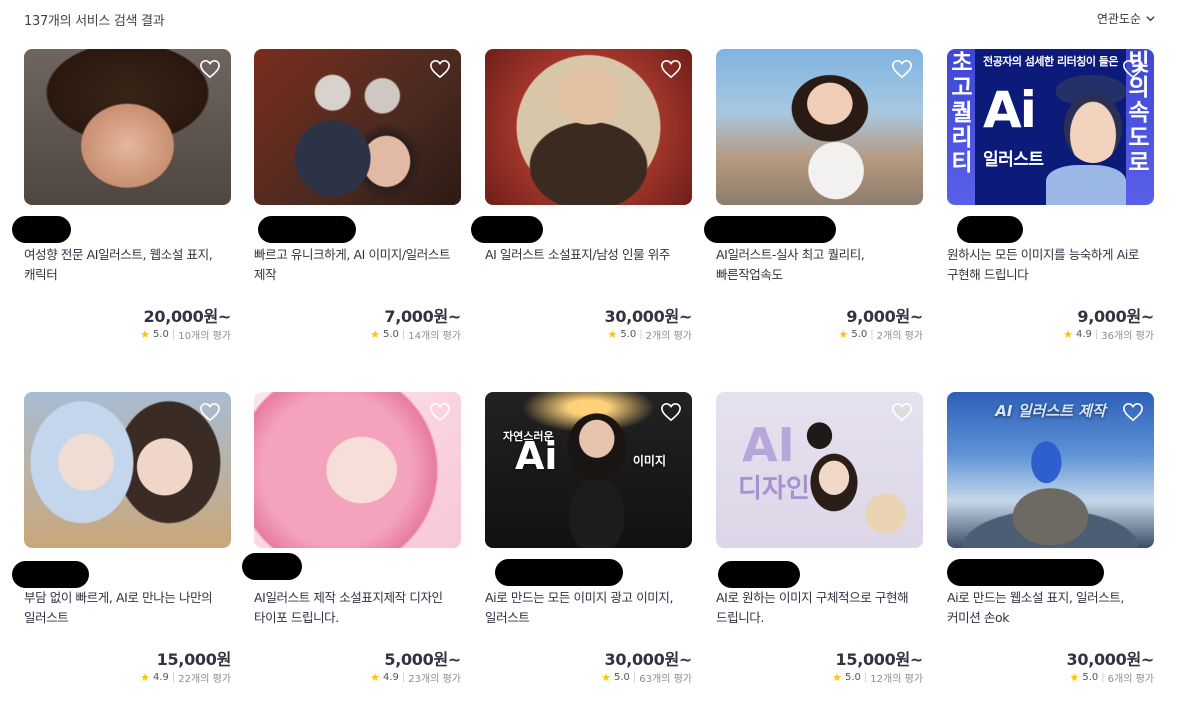 This screenshot has width=1200, height=713. What do you see at coordinates (819, 608) in the screenshot?
I see `service-title: AI로 원하는 이미지 구체적으로 구현해 드립니다.` at bounding box center [819, 608].